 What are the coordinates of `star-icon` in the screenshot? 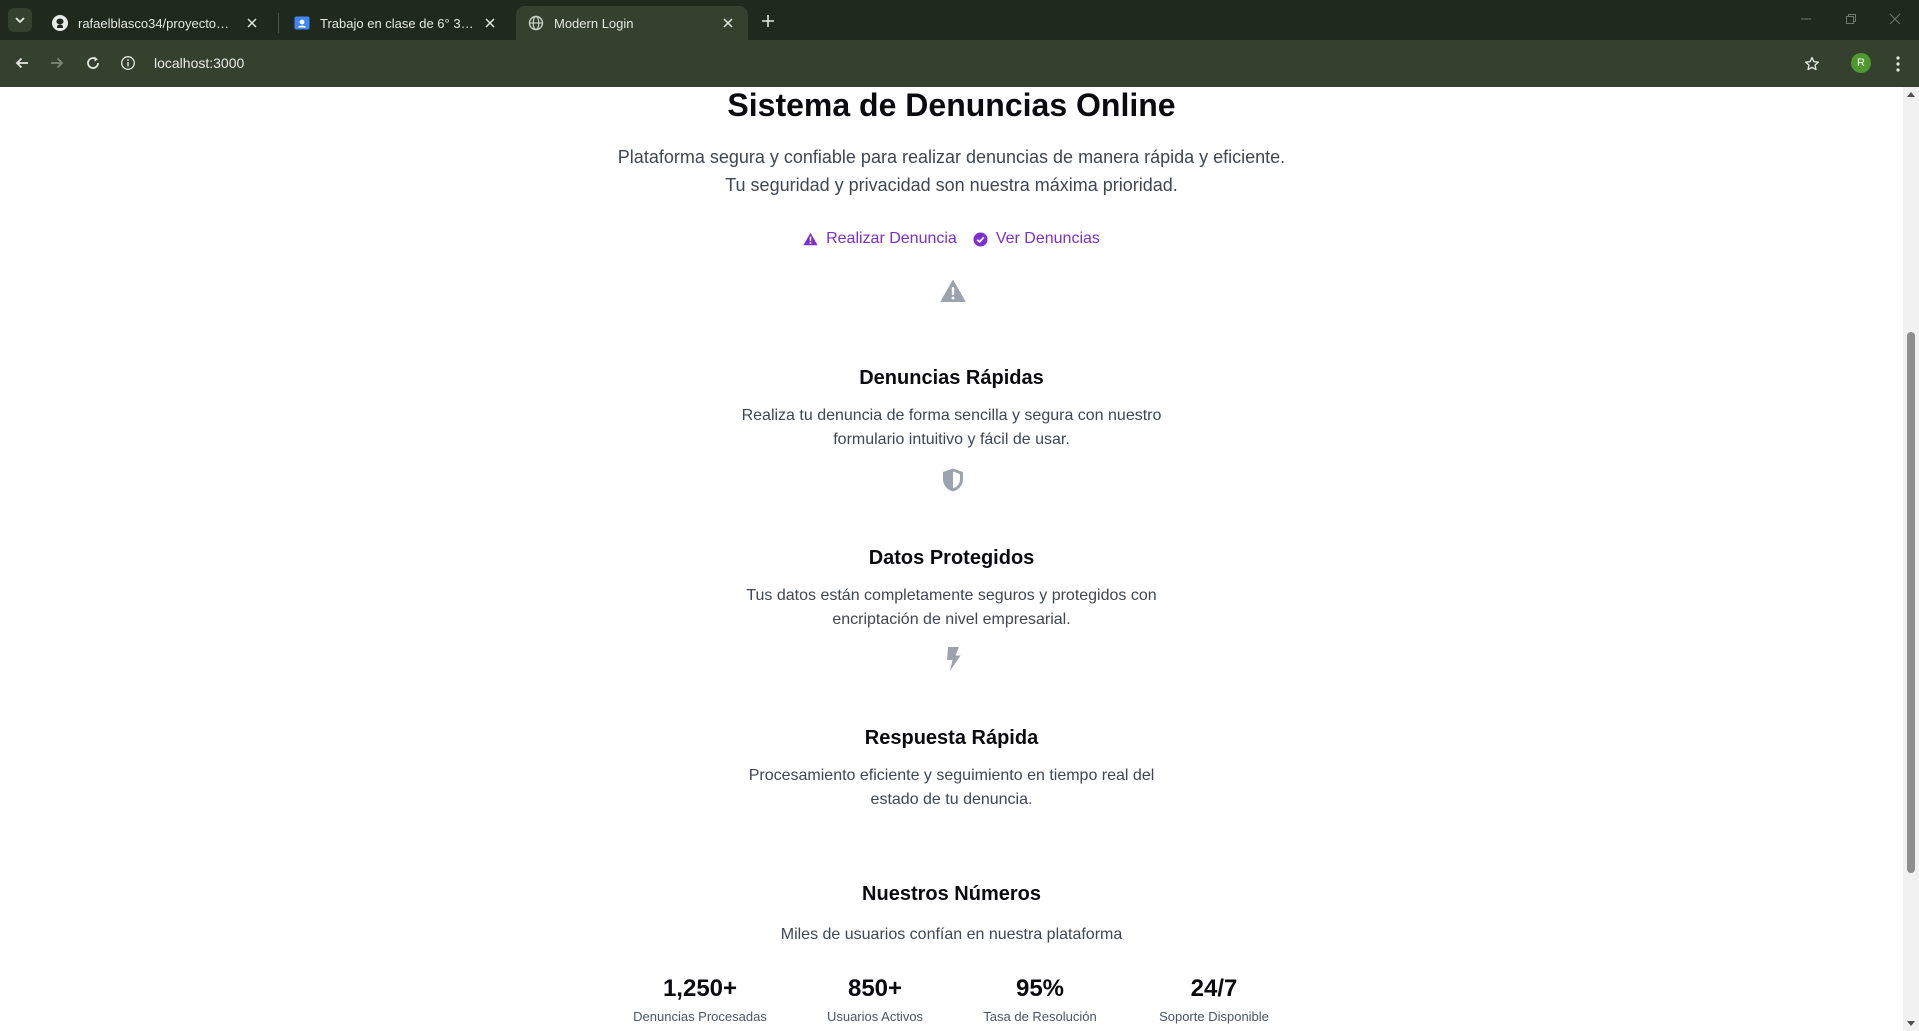 It's located at (1812, 63).